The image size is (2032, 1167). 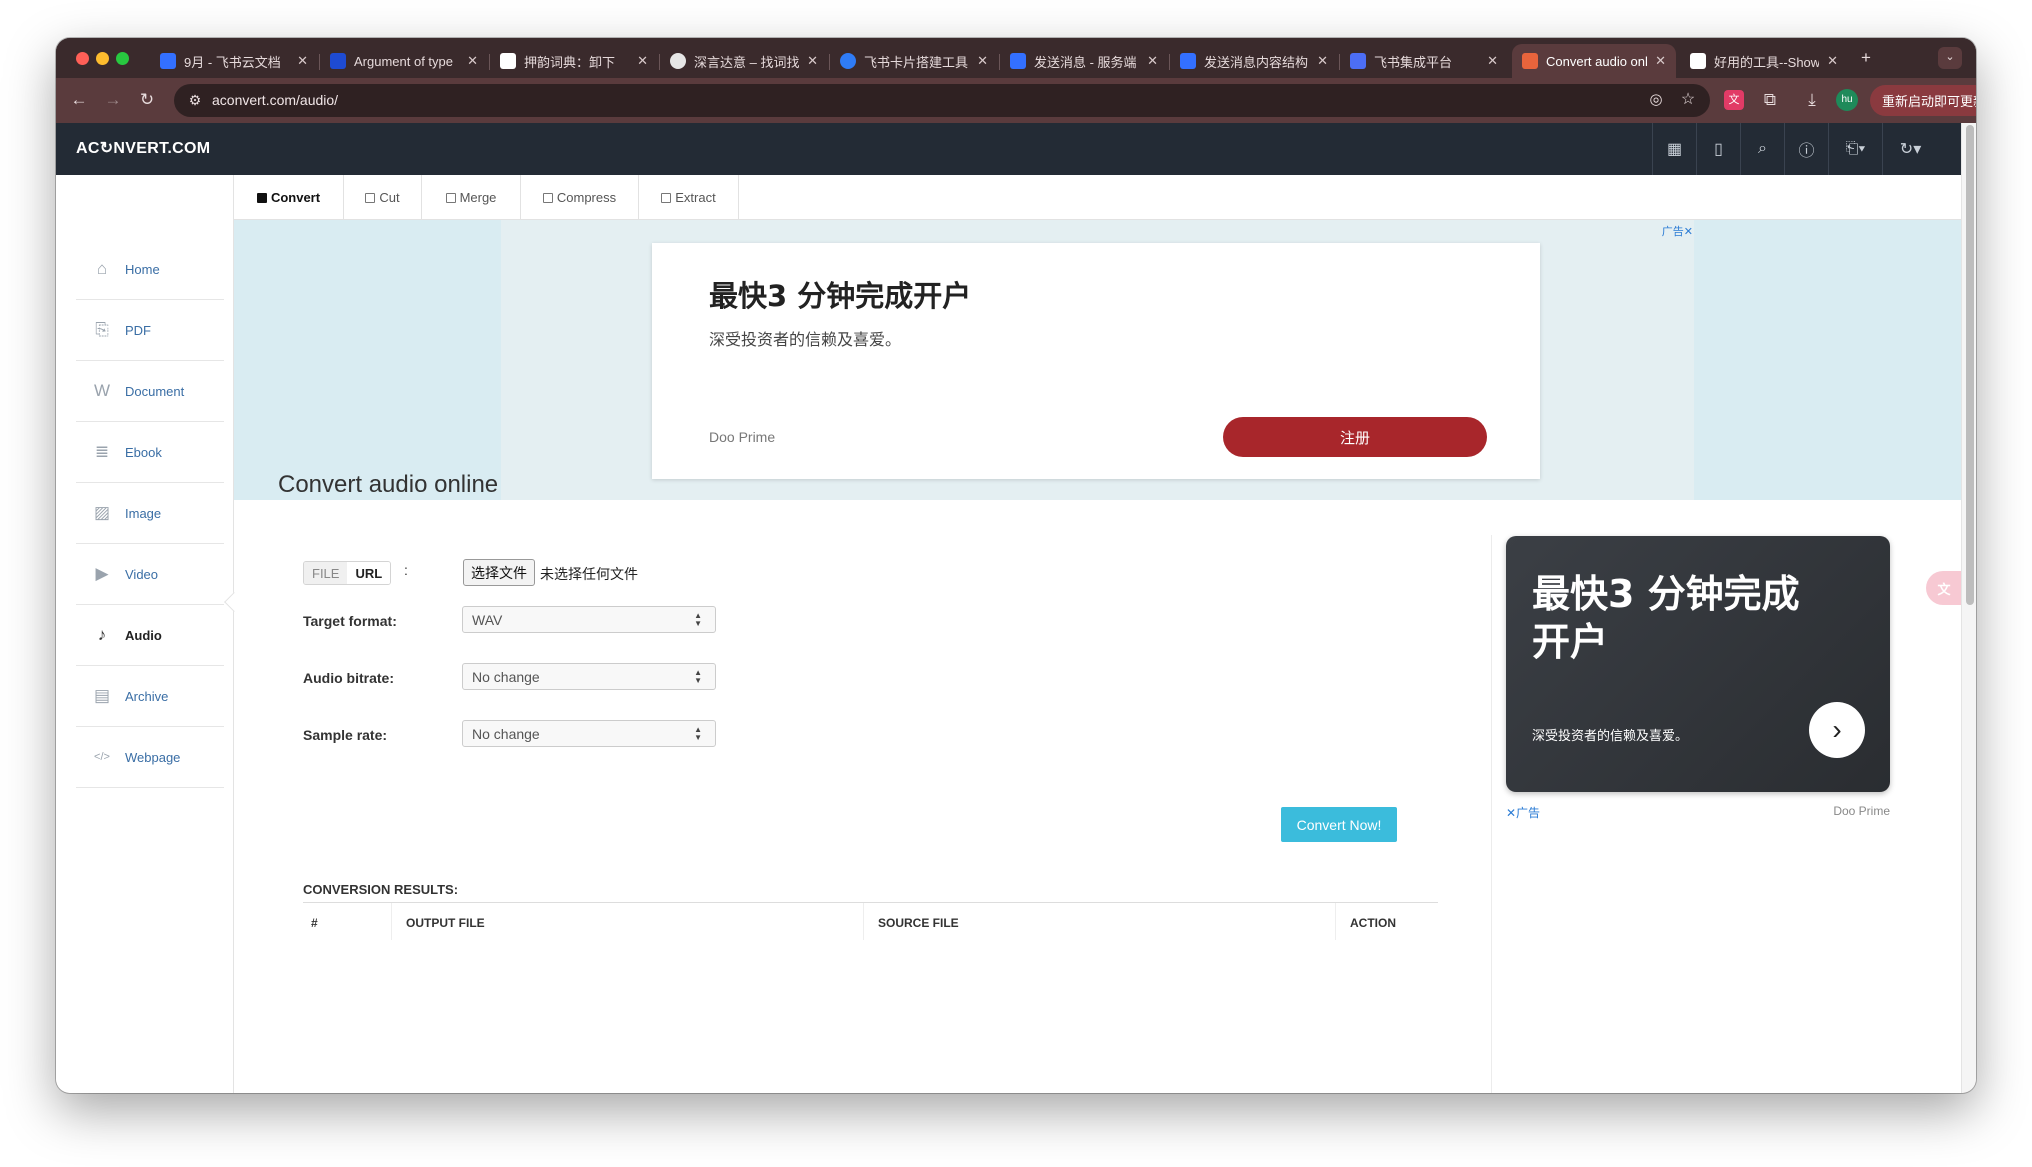 What do you see at coordinates (195, 100) in the screenshot?
I see `site-info-icon: ⚙` at bounding box center [195, 100].